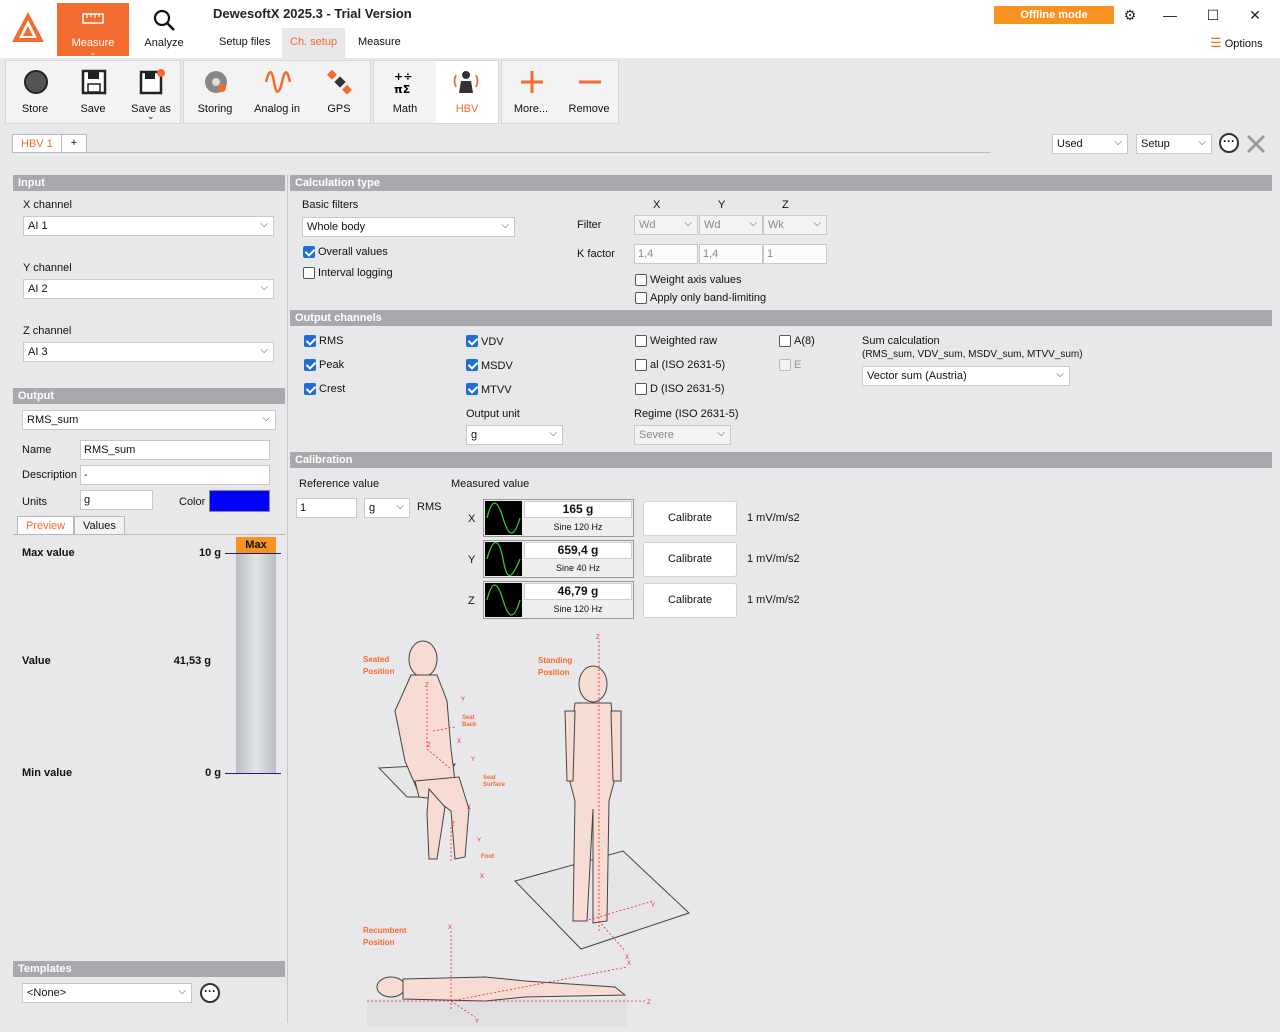 This screenshot has width=1280, height=1032. Describe the element at coordinates (558, 518) in the screenshot. I see `calib-x-meter: 165 g Sine 120 Hz` at that location.